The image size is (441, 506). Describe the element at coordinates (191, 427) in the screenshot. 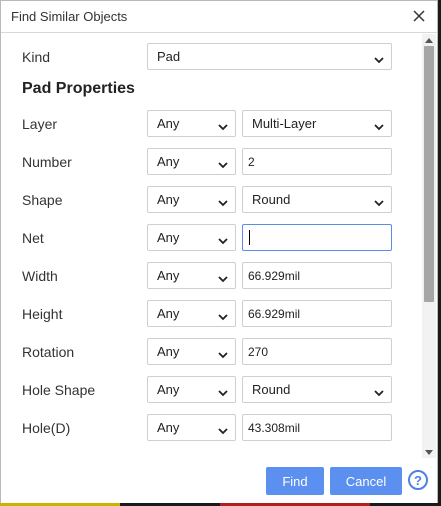

I see `hole-d-match-select: Any` at that location.